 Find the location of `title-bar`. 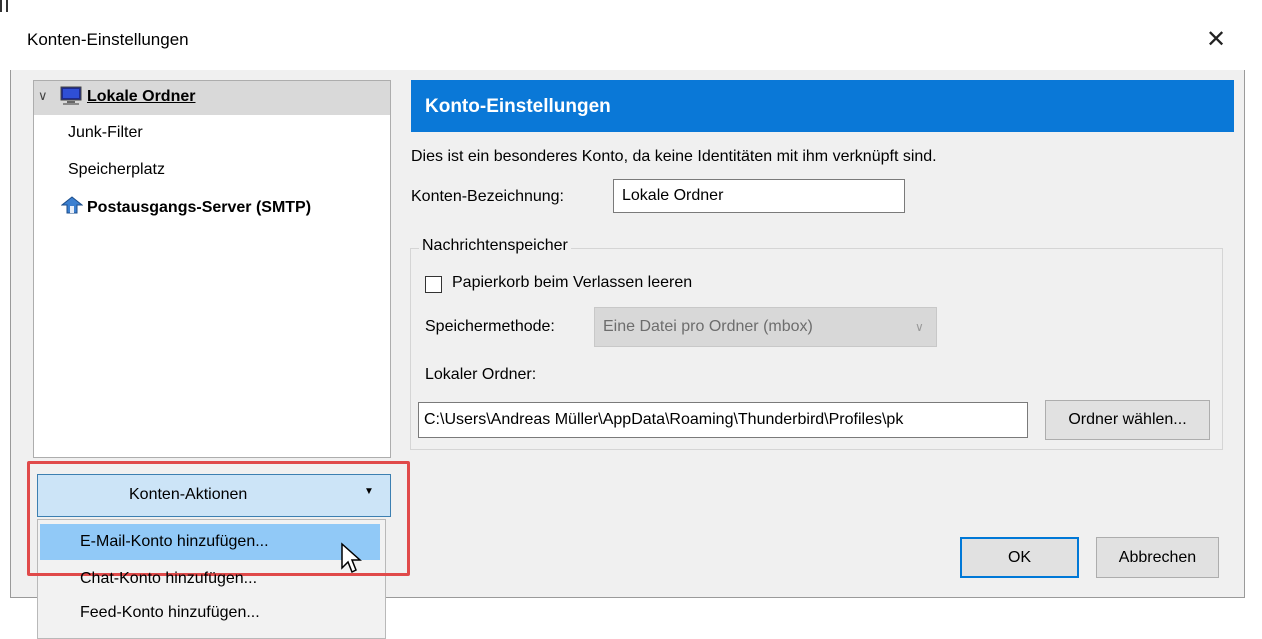

title-bar is located at coordinates (627, 41).